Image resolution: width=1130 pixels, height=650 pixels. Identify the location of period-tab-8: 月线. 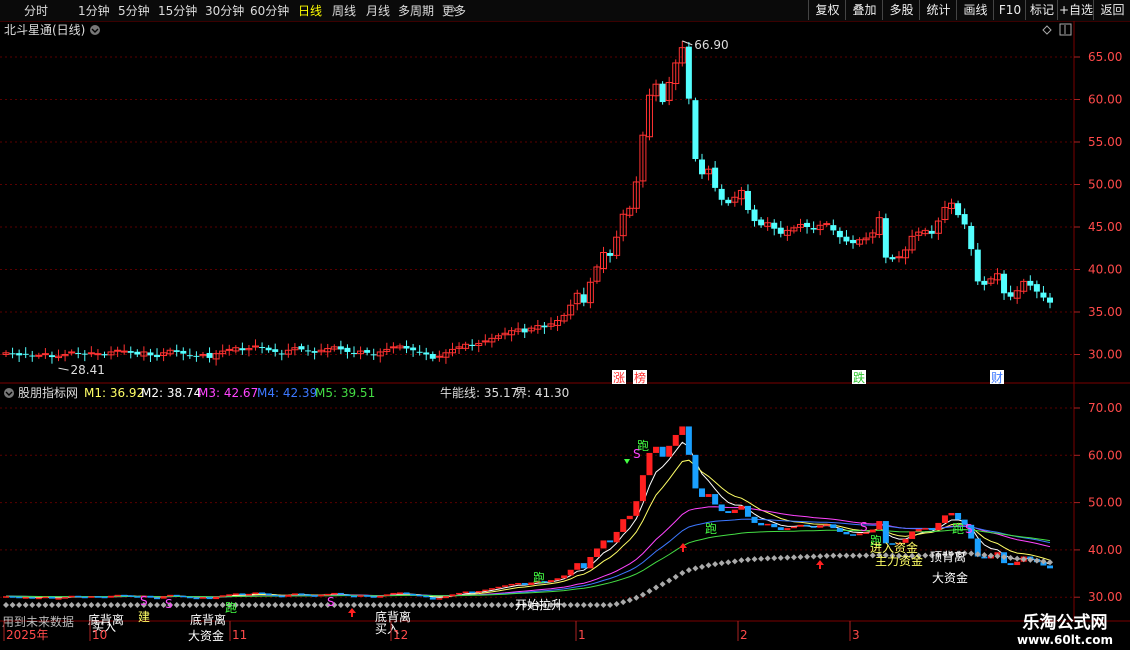
(378, 10).